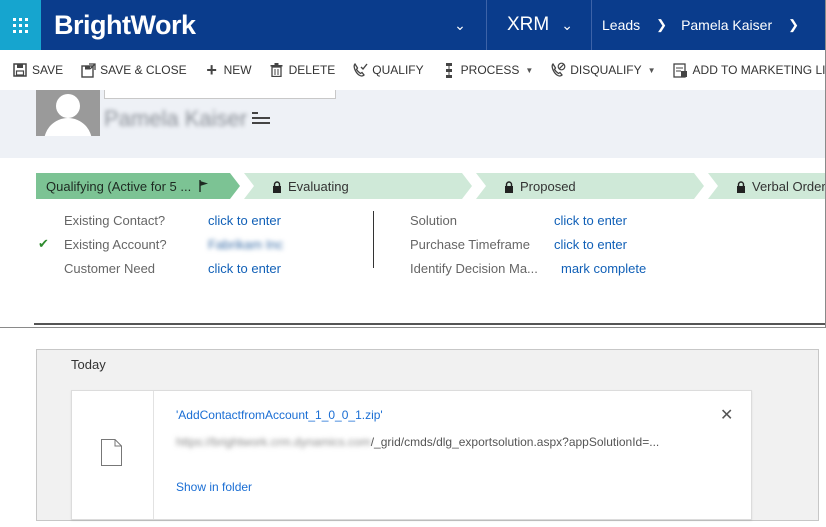 This screenshot has height=527, width=826. I want to click on waffle-icon, so click(20, 25).